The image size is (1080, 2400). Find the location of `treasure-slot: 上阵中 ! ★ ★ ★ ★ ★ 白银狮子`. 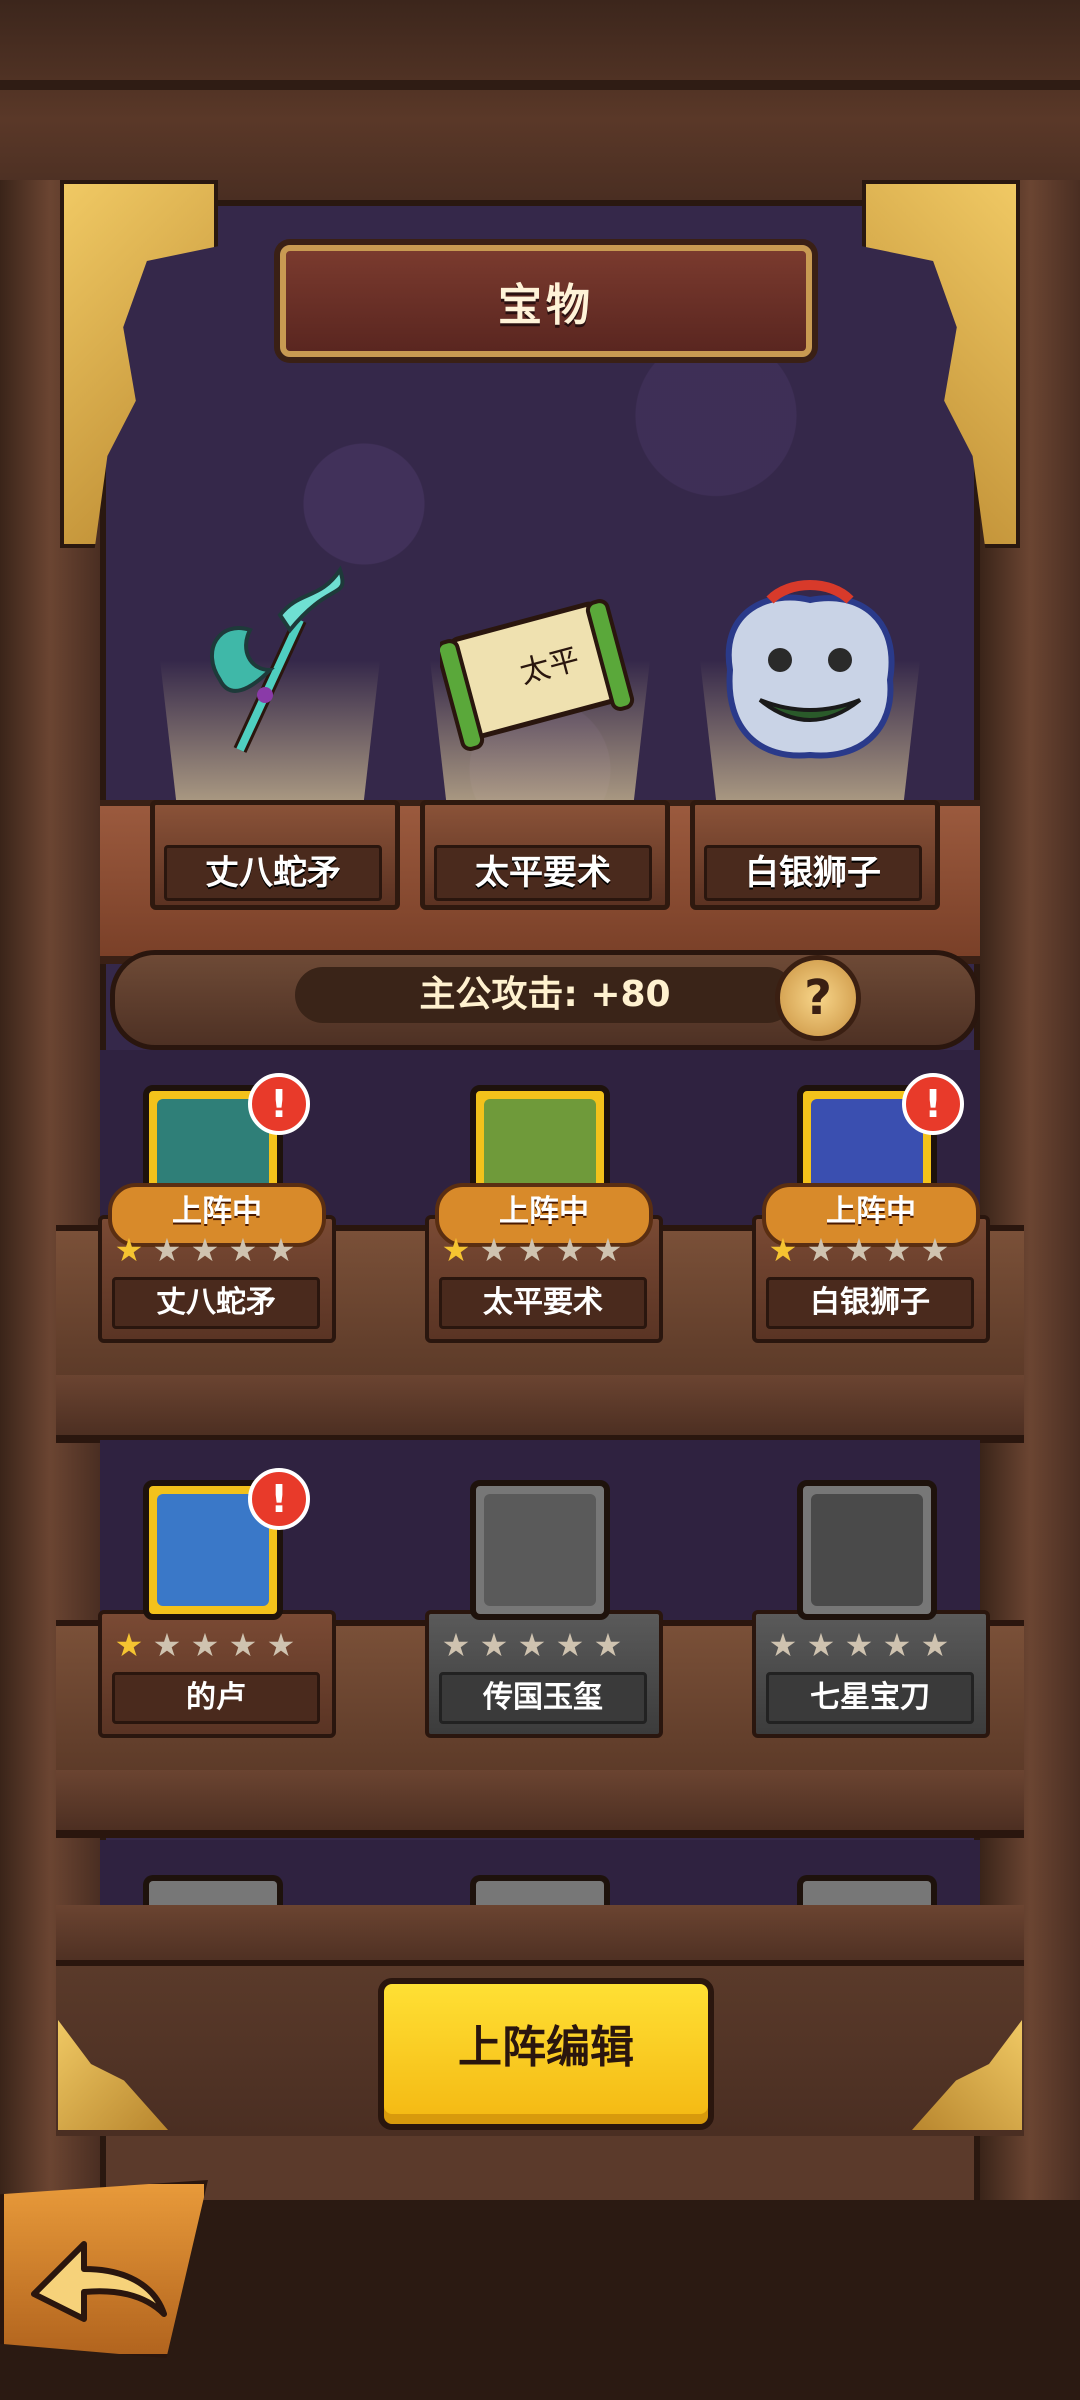

treasure-slot: 上阵中 ! ★ ★ ★ ★ ★ 白银狮子 is located at coordinates (871, 1208).